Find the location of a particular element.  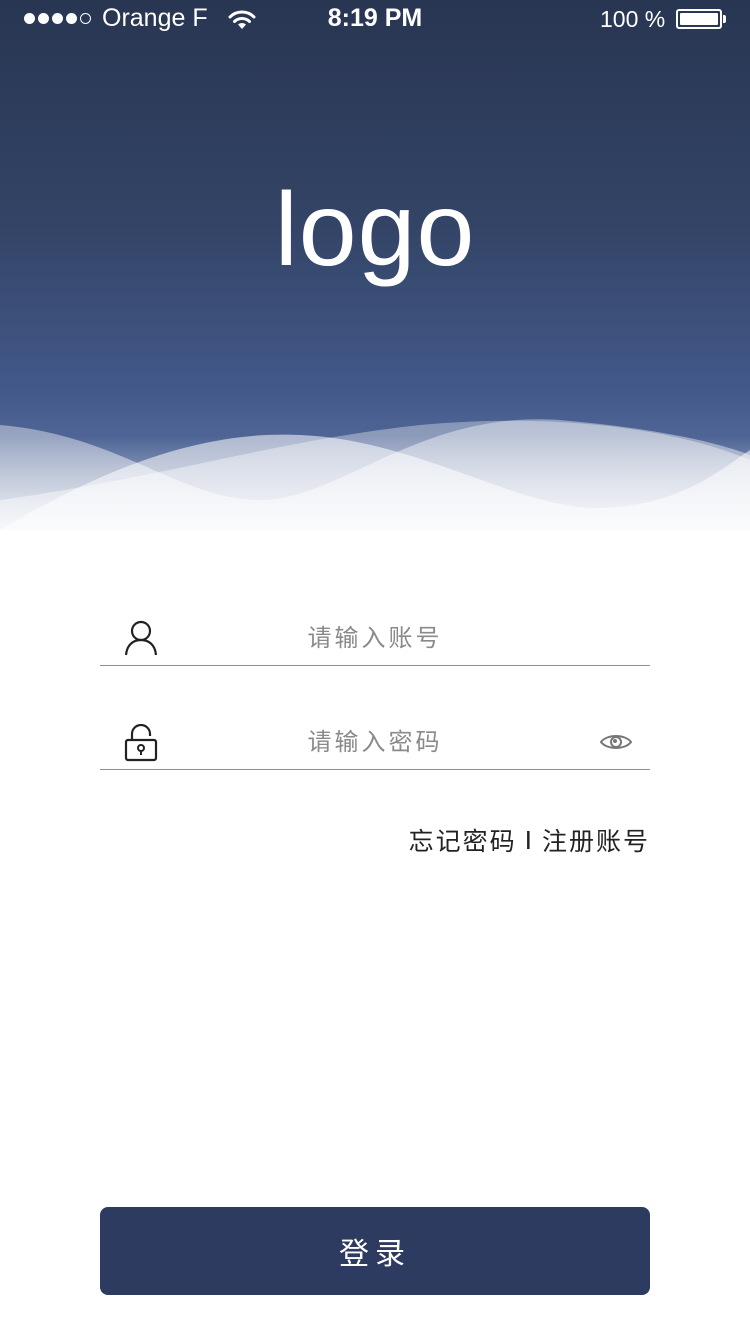

lock-icon is located at coordinates (141, 743).